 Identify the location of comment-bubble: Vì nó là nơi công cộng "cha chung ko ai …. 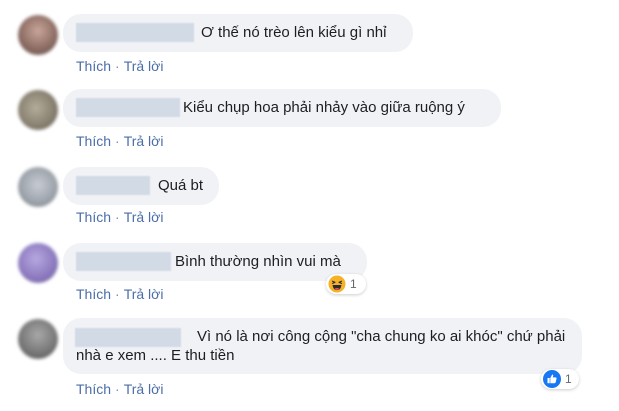
(322, 346).